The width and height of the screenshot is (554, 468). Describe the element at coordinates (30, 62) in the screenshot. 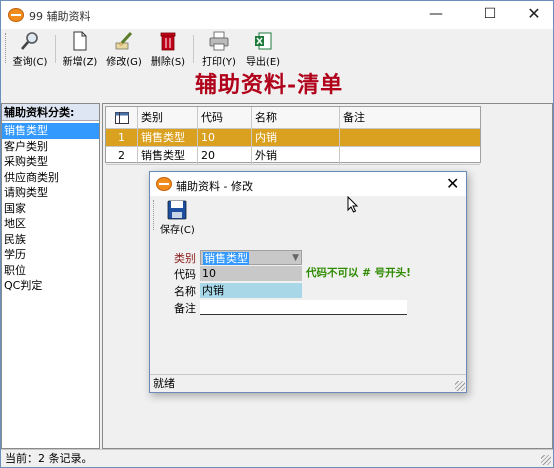

I see `query-label: 查询(C)` at that location.